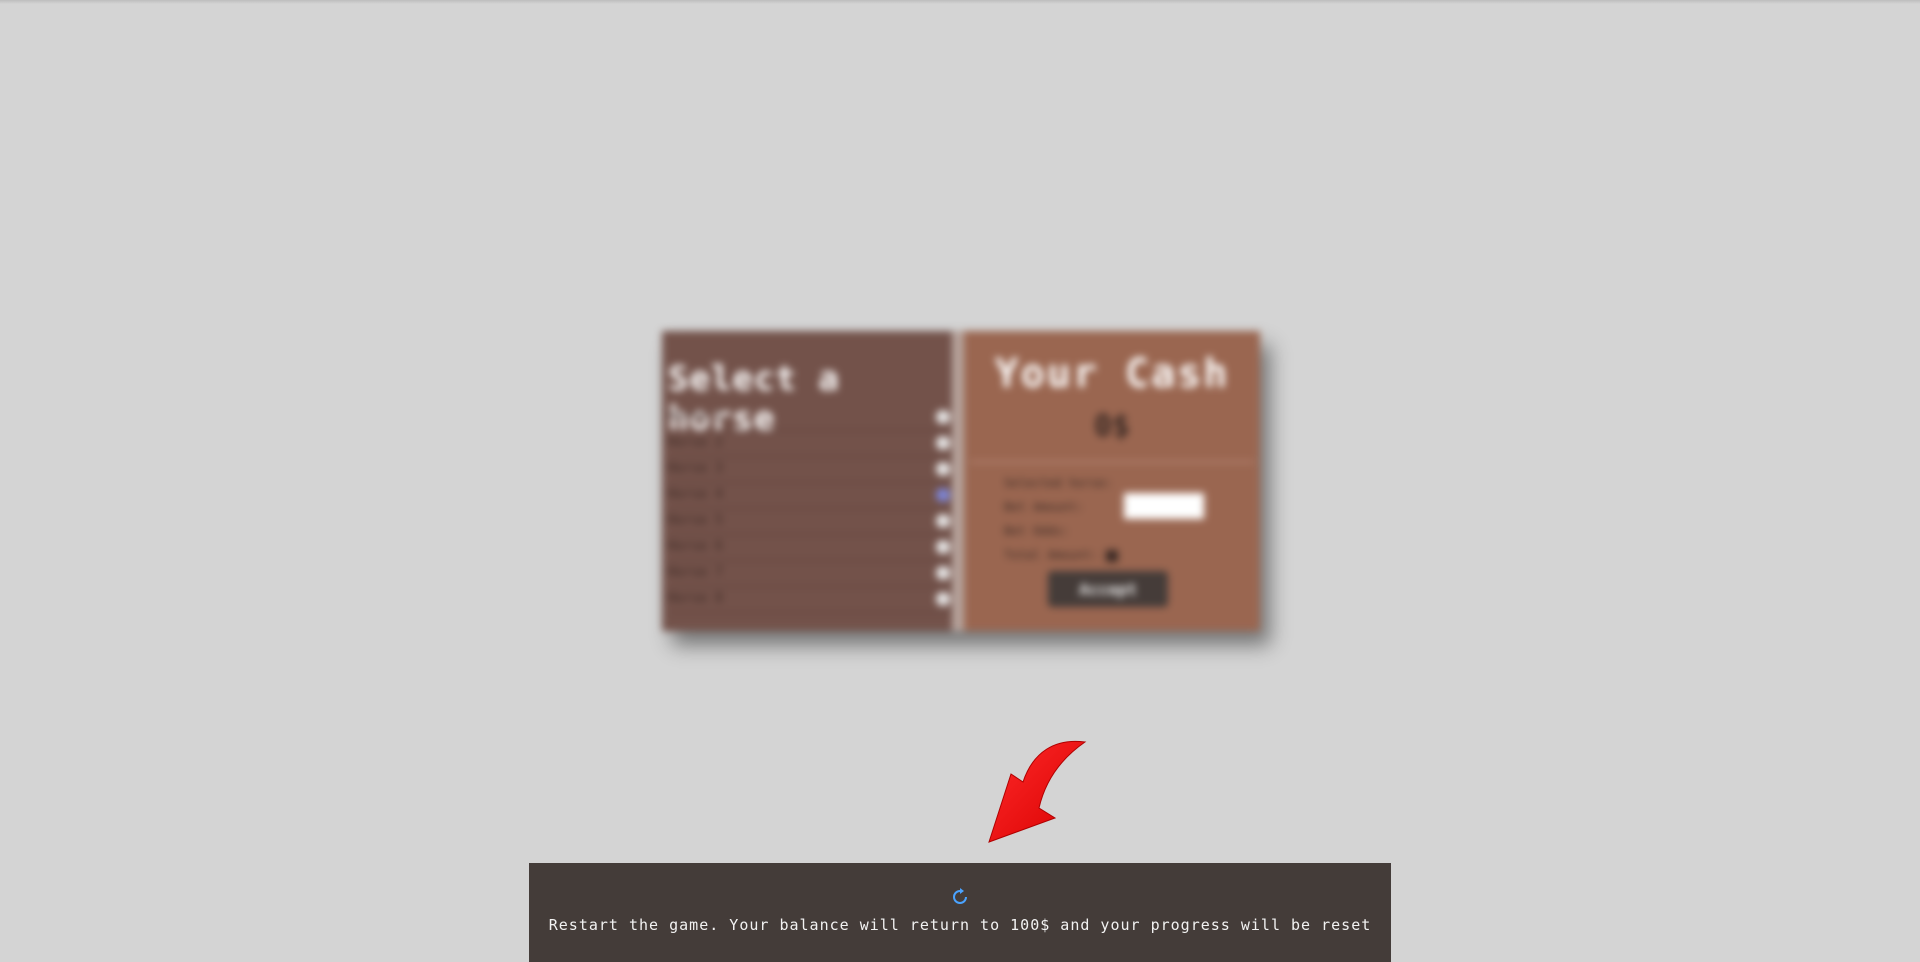 The image size is (1920, 962). Describe the element at coordinates (810, 470) in the screenshot. I see `horse-item: Horse 3` at that location.